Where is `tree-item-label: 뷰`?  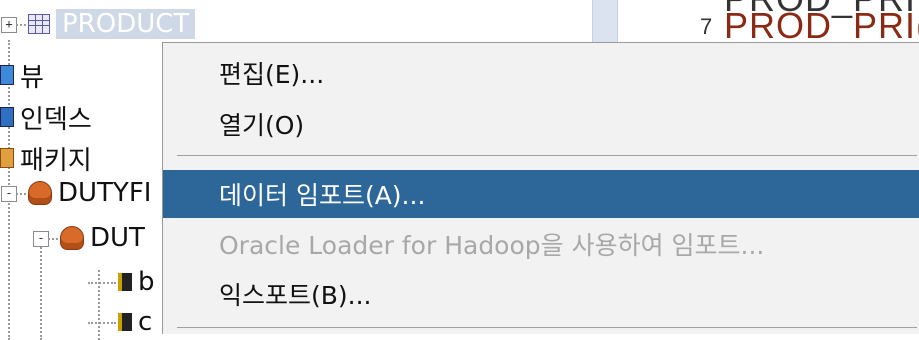 tree-item-label: 뷰 is located at coordinates (32, 77).